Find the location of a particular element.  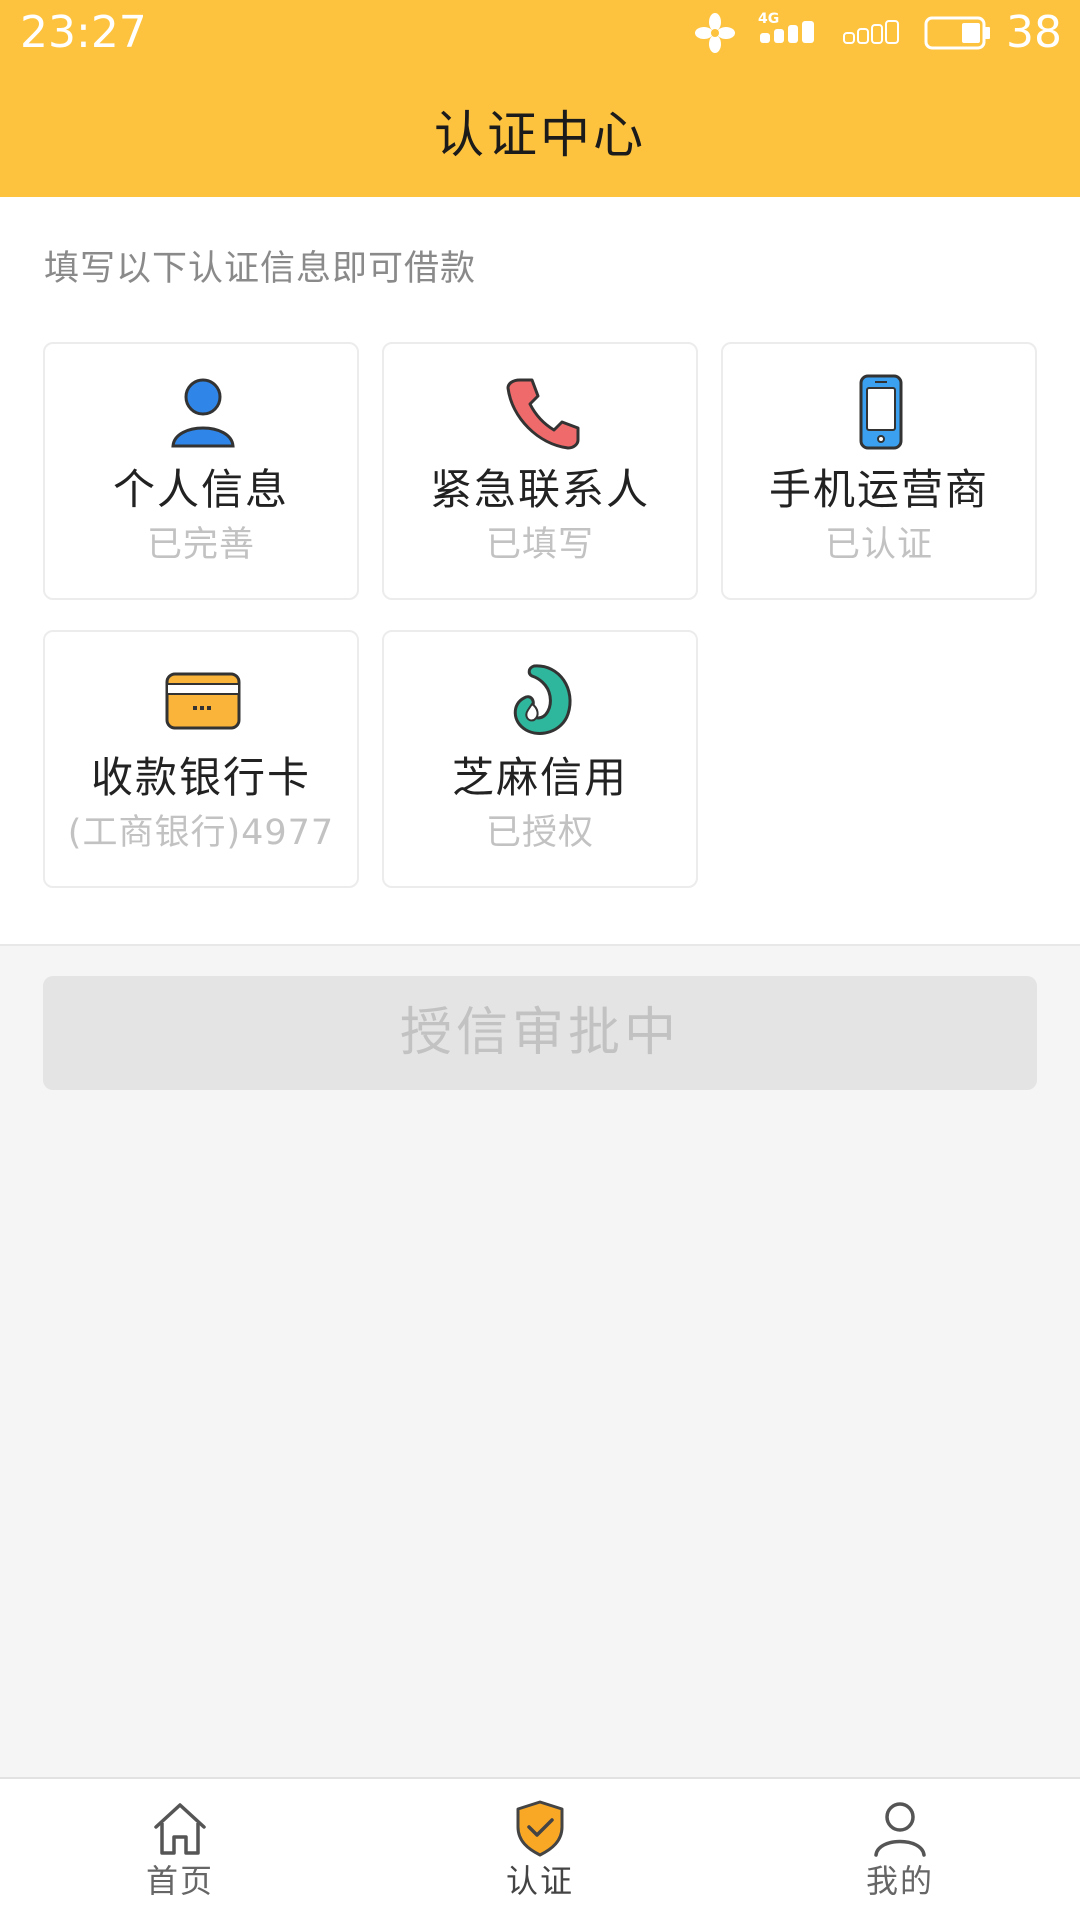

card-title: 收款银行卡 is located at coordinates (200, 777).